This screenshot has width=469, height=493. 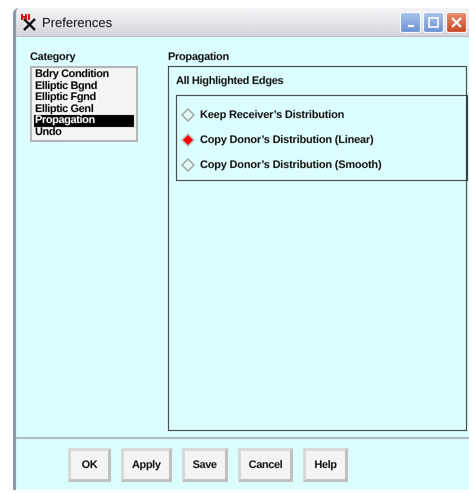 What do you see at coordinates (146, 465) in the screenshot?
I see `dialog-button: Apply` at bounding box center [146, 465].